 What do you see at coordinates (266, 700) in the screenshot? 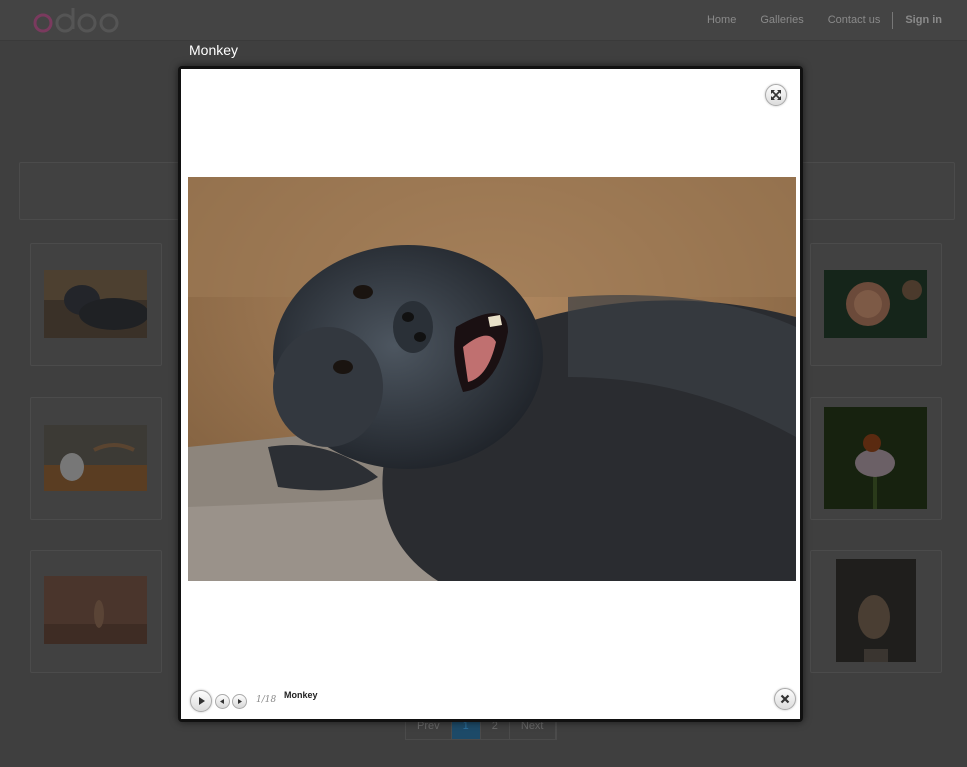
I see `image-counter: 1/18` at bounding box center [266, 700].